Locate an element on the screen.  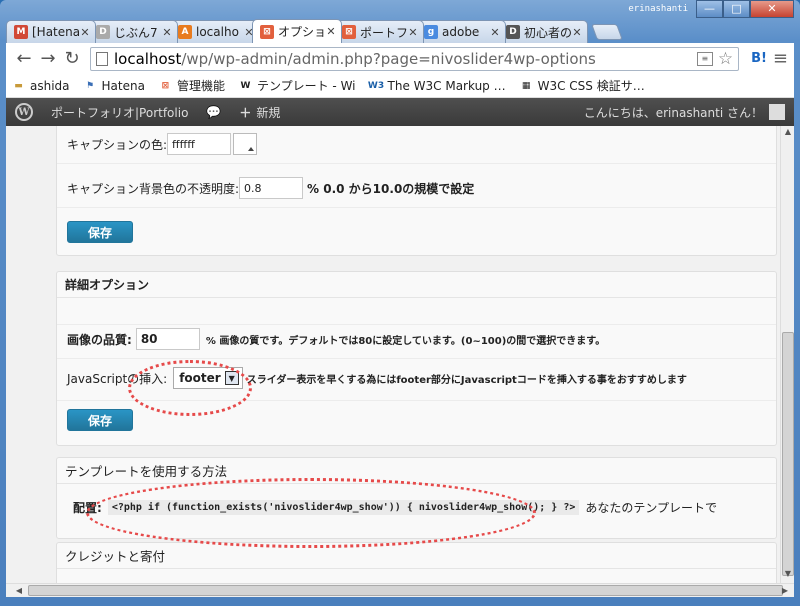
template-usage-title: テンプレートを使用する方法 is located at coordinates (416, 471).